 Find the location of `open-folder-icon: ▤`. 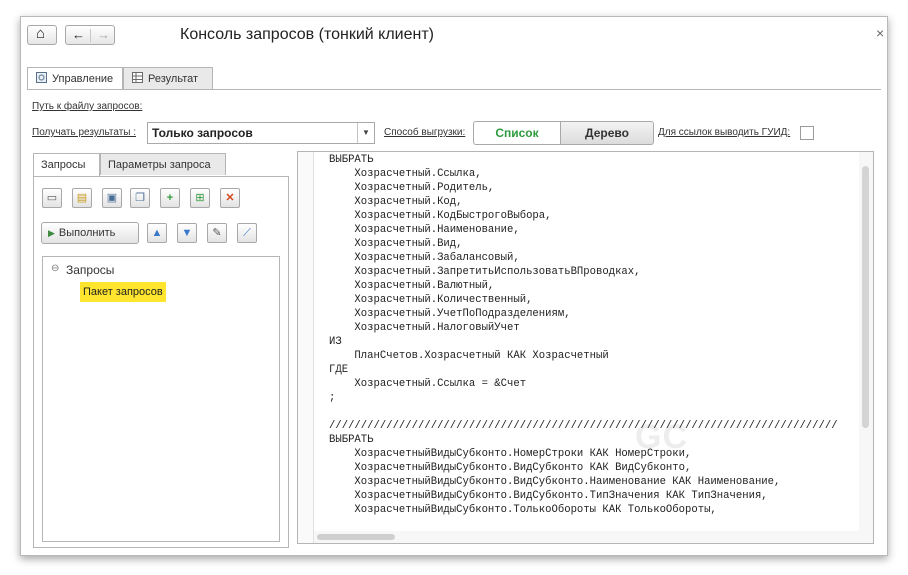

open-folder-icon: ▤ is located at coordinates (82, 198).